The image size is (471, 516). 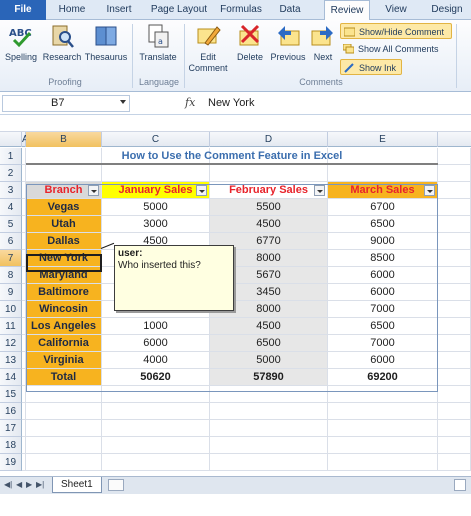 I want to click on previous-sheet-icon: ◀, so click(x=19, y=484).